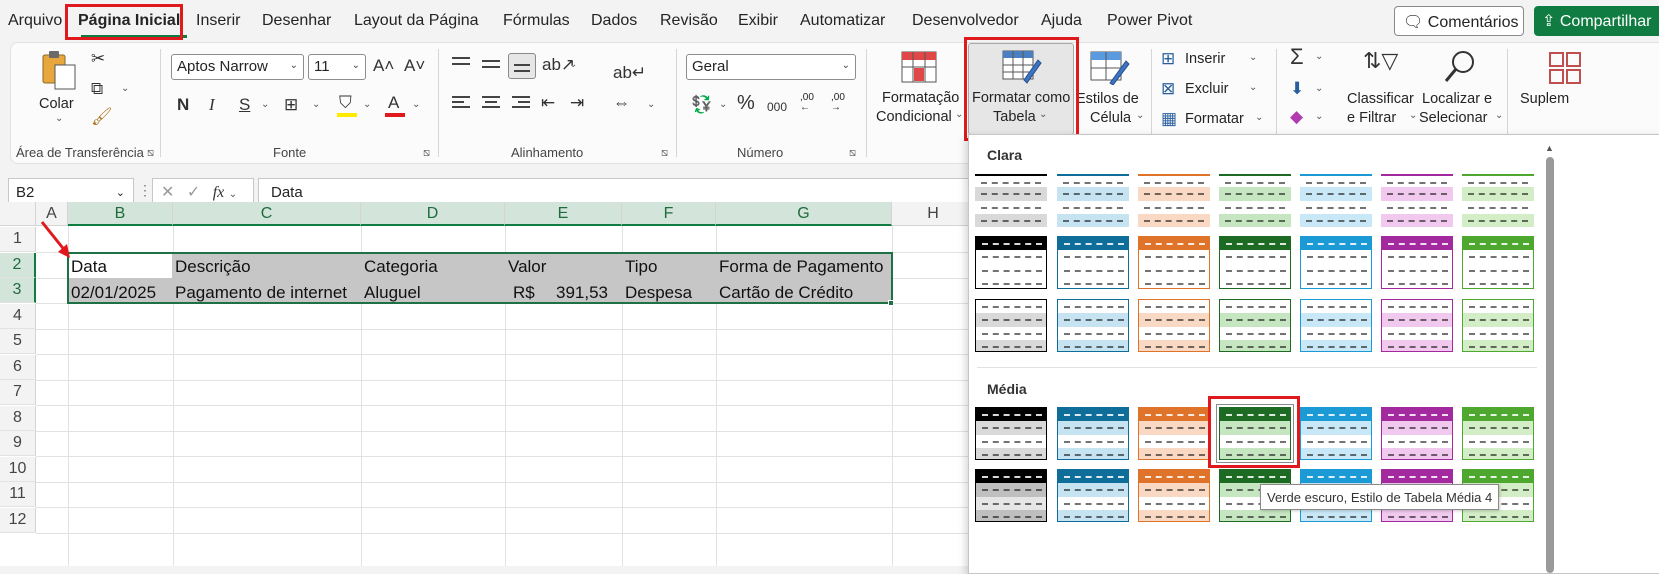 The image size is (1659, 574). What do you see at coordinates (844, 105) in the screenshot?
I see `decrease-decimal-button: ,00 →` at bounding box center [844, 105].